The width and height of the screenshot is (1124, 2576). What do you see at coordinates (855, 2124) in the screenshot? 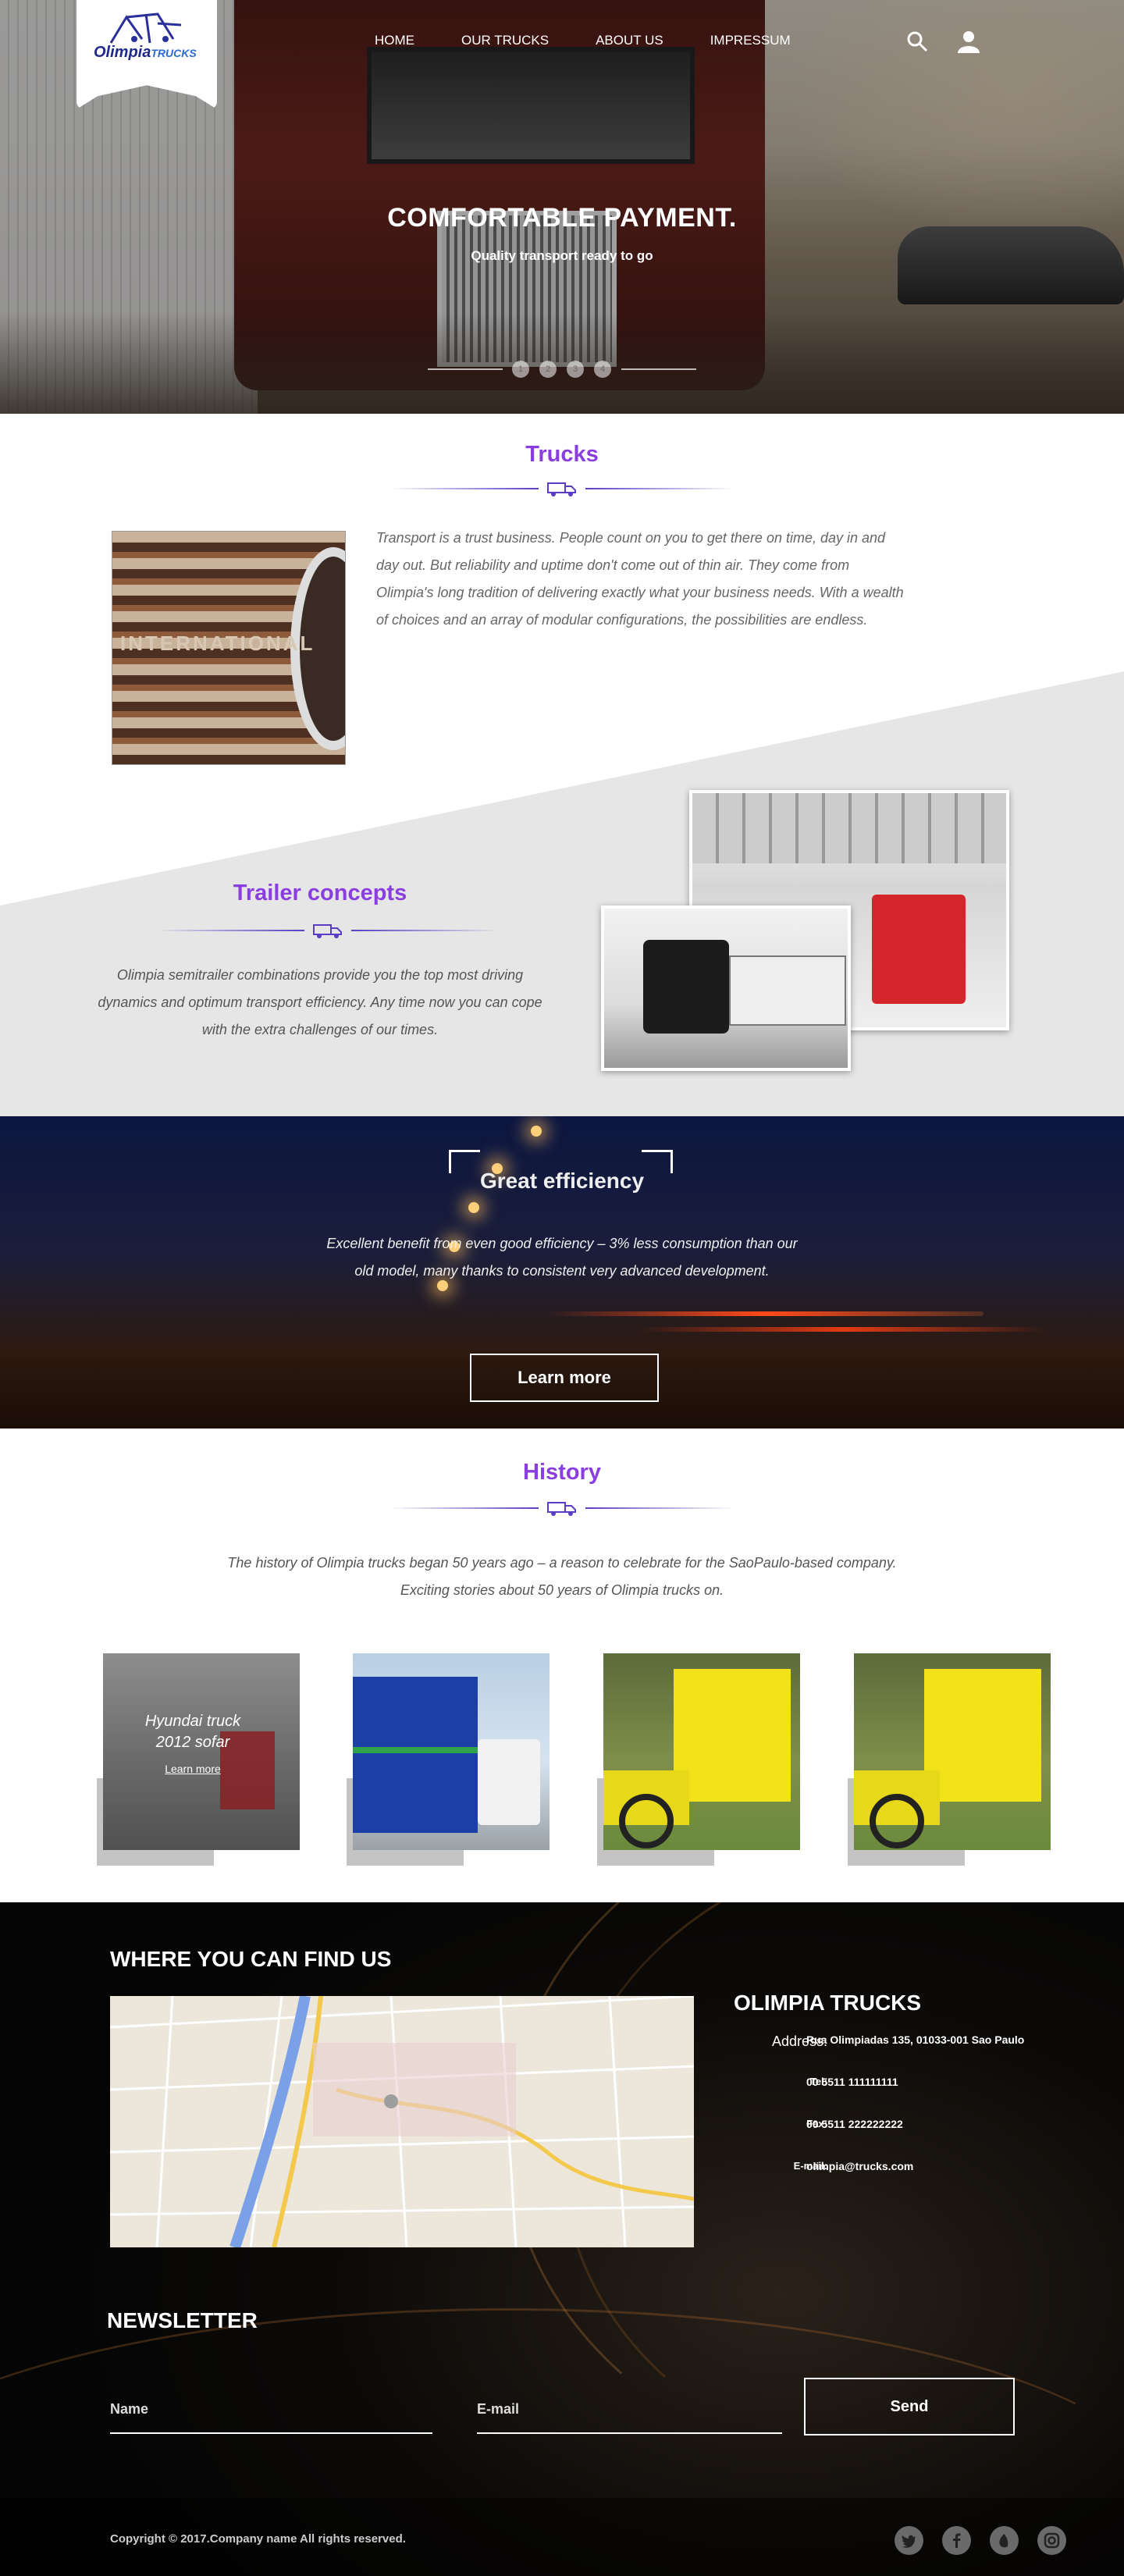
I see `fax-value: 00 5511 222222222` at bounding box center [855, 2124].